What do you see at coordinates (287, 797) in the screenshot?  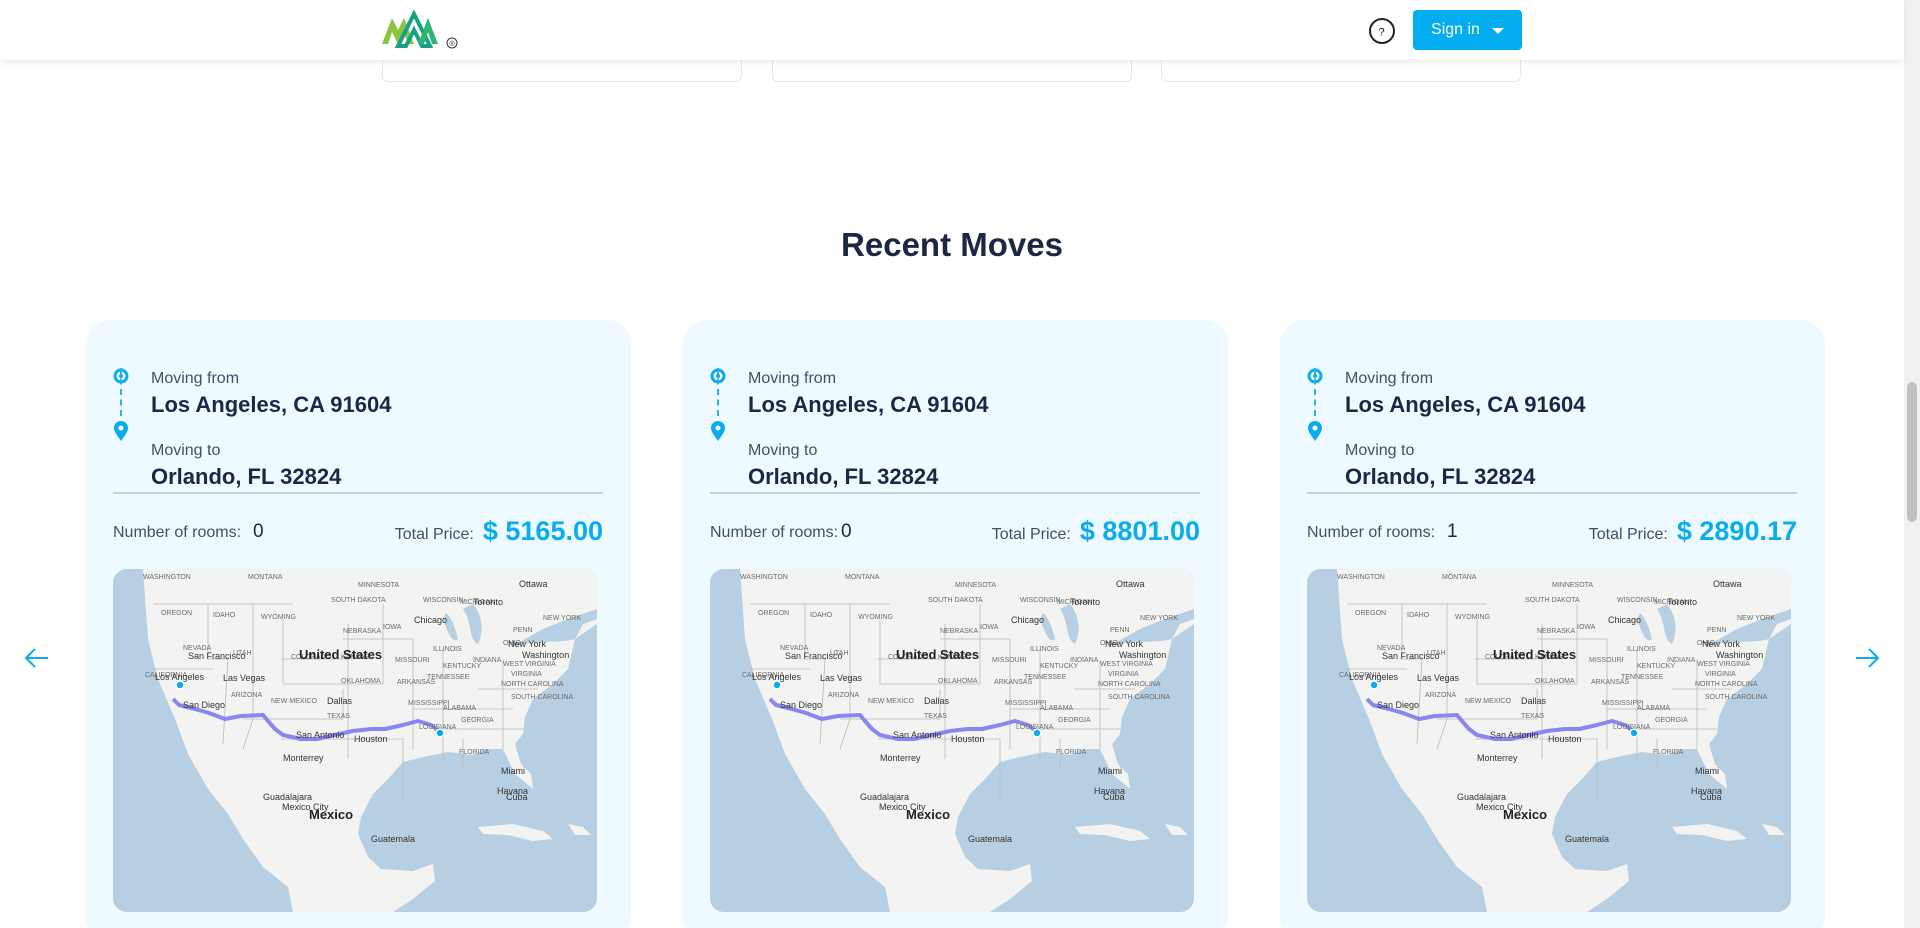 I see `map-label: Guadalajara` at bounding box center [287, 797].